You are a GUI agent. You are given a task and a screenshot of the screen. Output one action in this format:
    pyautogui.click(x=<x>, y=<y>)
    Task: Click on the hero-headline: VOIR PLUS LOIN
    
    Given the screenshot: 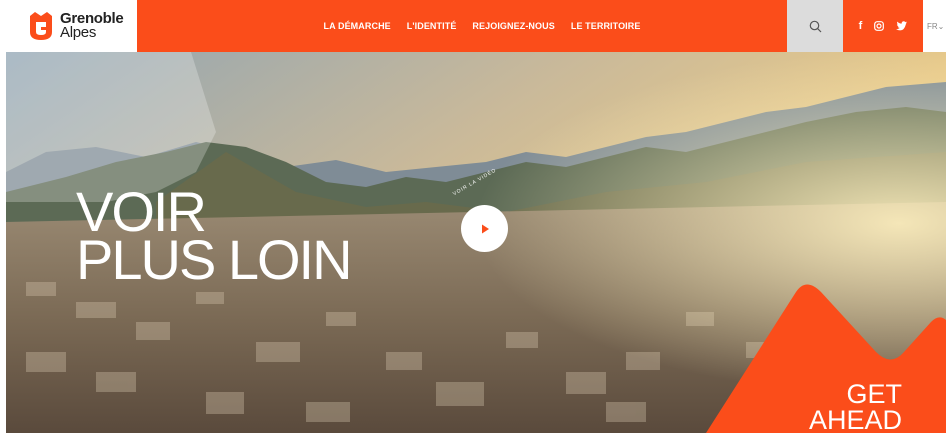 What is the action you would take?
    pyautogui.click(x=214, y=237)
    